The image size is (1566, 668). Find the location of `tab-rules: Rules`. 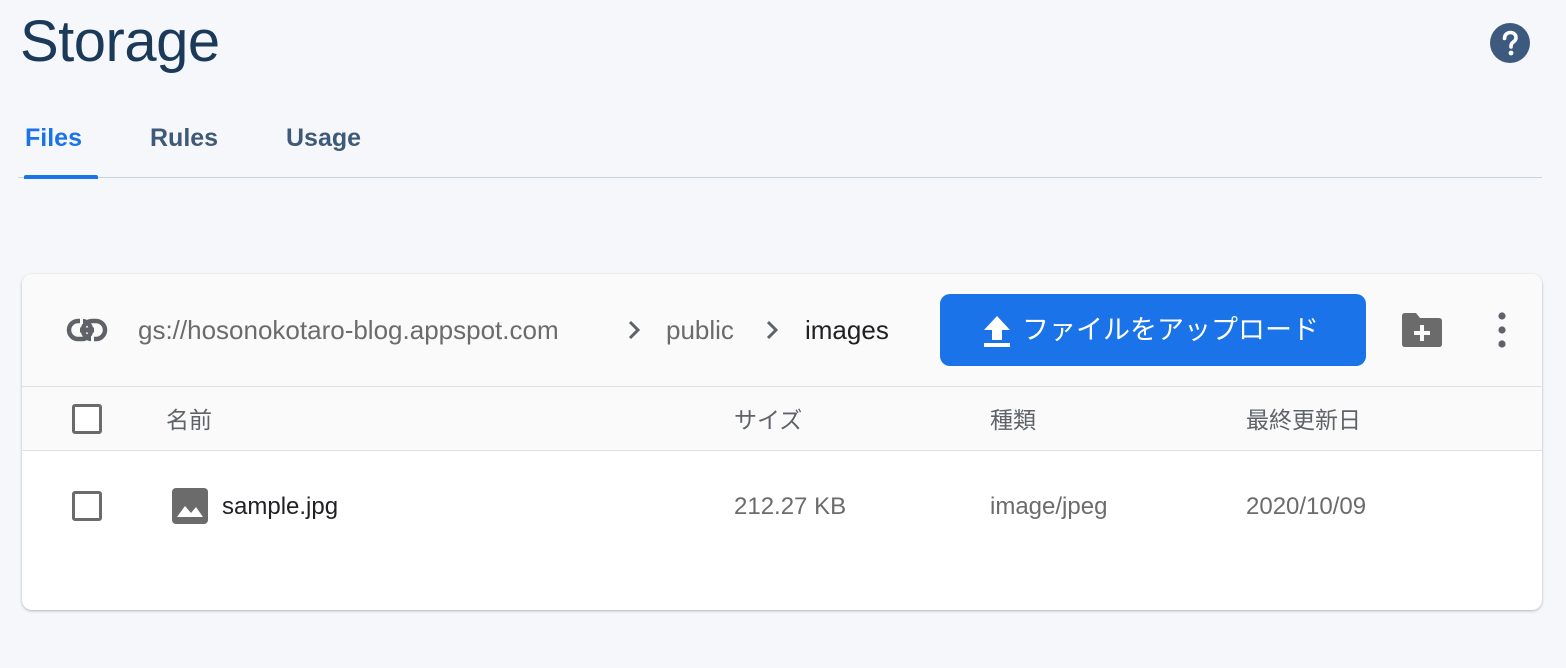

tab-rules: Rules is located at coordinates (184, 141).